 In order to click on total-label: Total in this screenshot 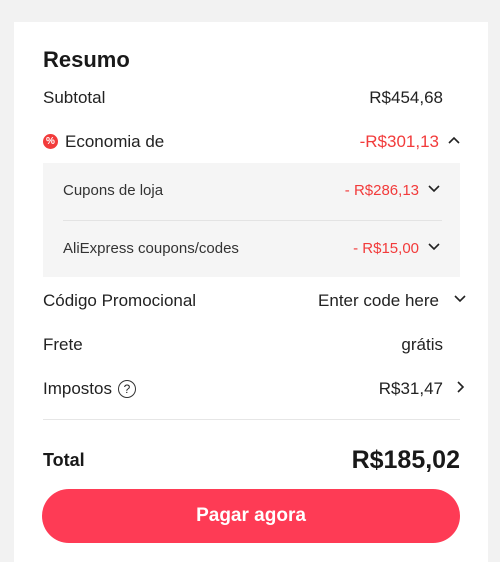, I will do `click(64, 460)`.